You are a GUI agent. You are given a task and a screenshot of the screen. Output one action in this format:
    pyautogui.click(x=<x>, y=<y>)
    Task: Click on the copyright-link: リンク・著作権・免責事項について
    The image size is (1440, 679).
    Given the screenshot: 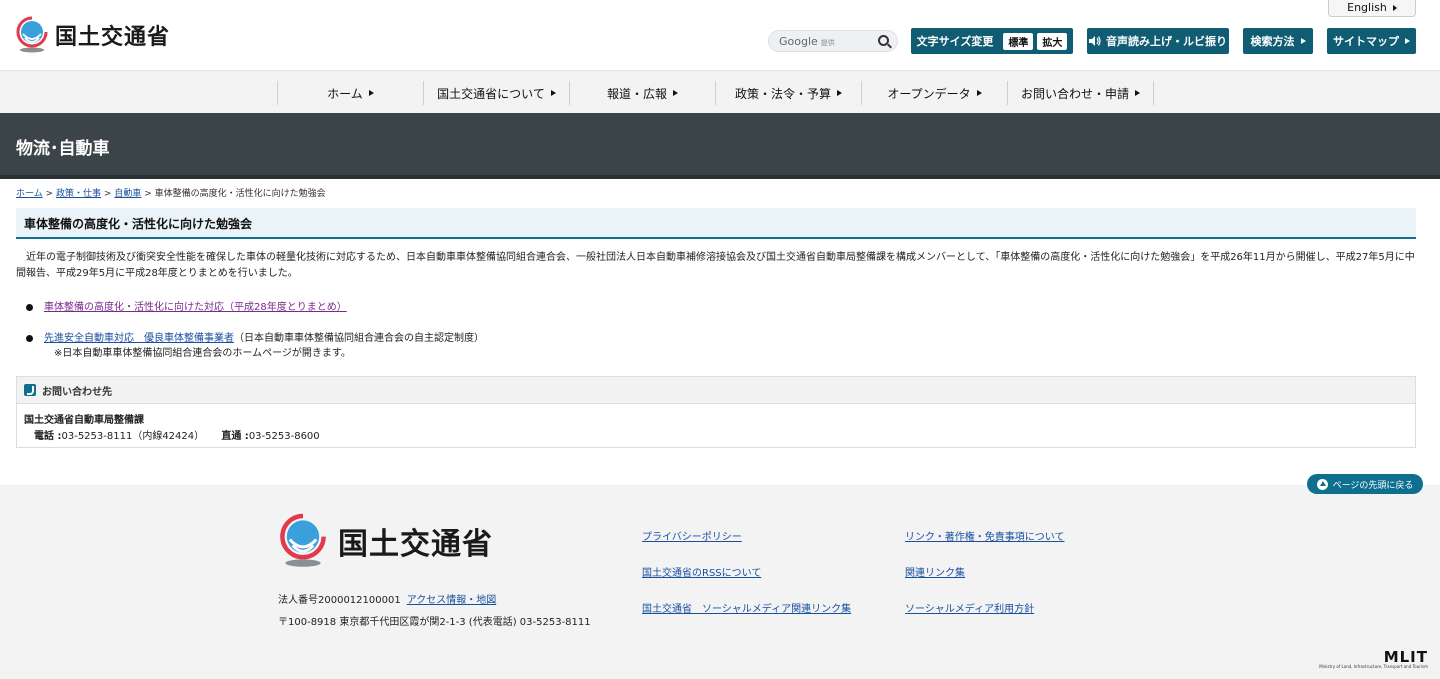 What is the action you would take?
    pyautogui.click(x=985, y=535)
    